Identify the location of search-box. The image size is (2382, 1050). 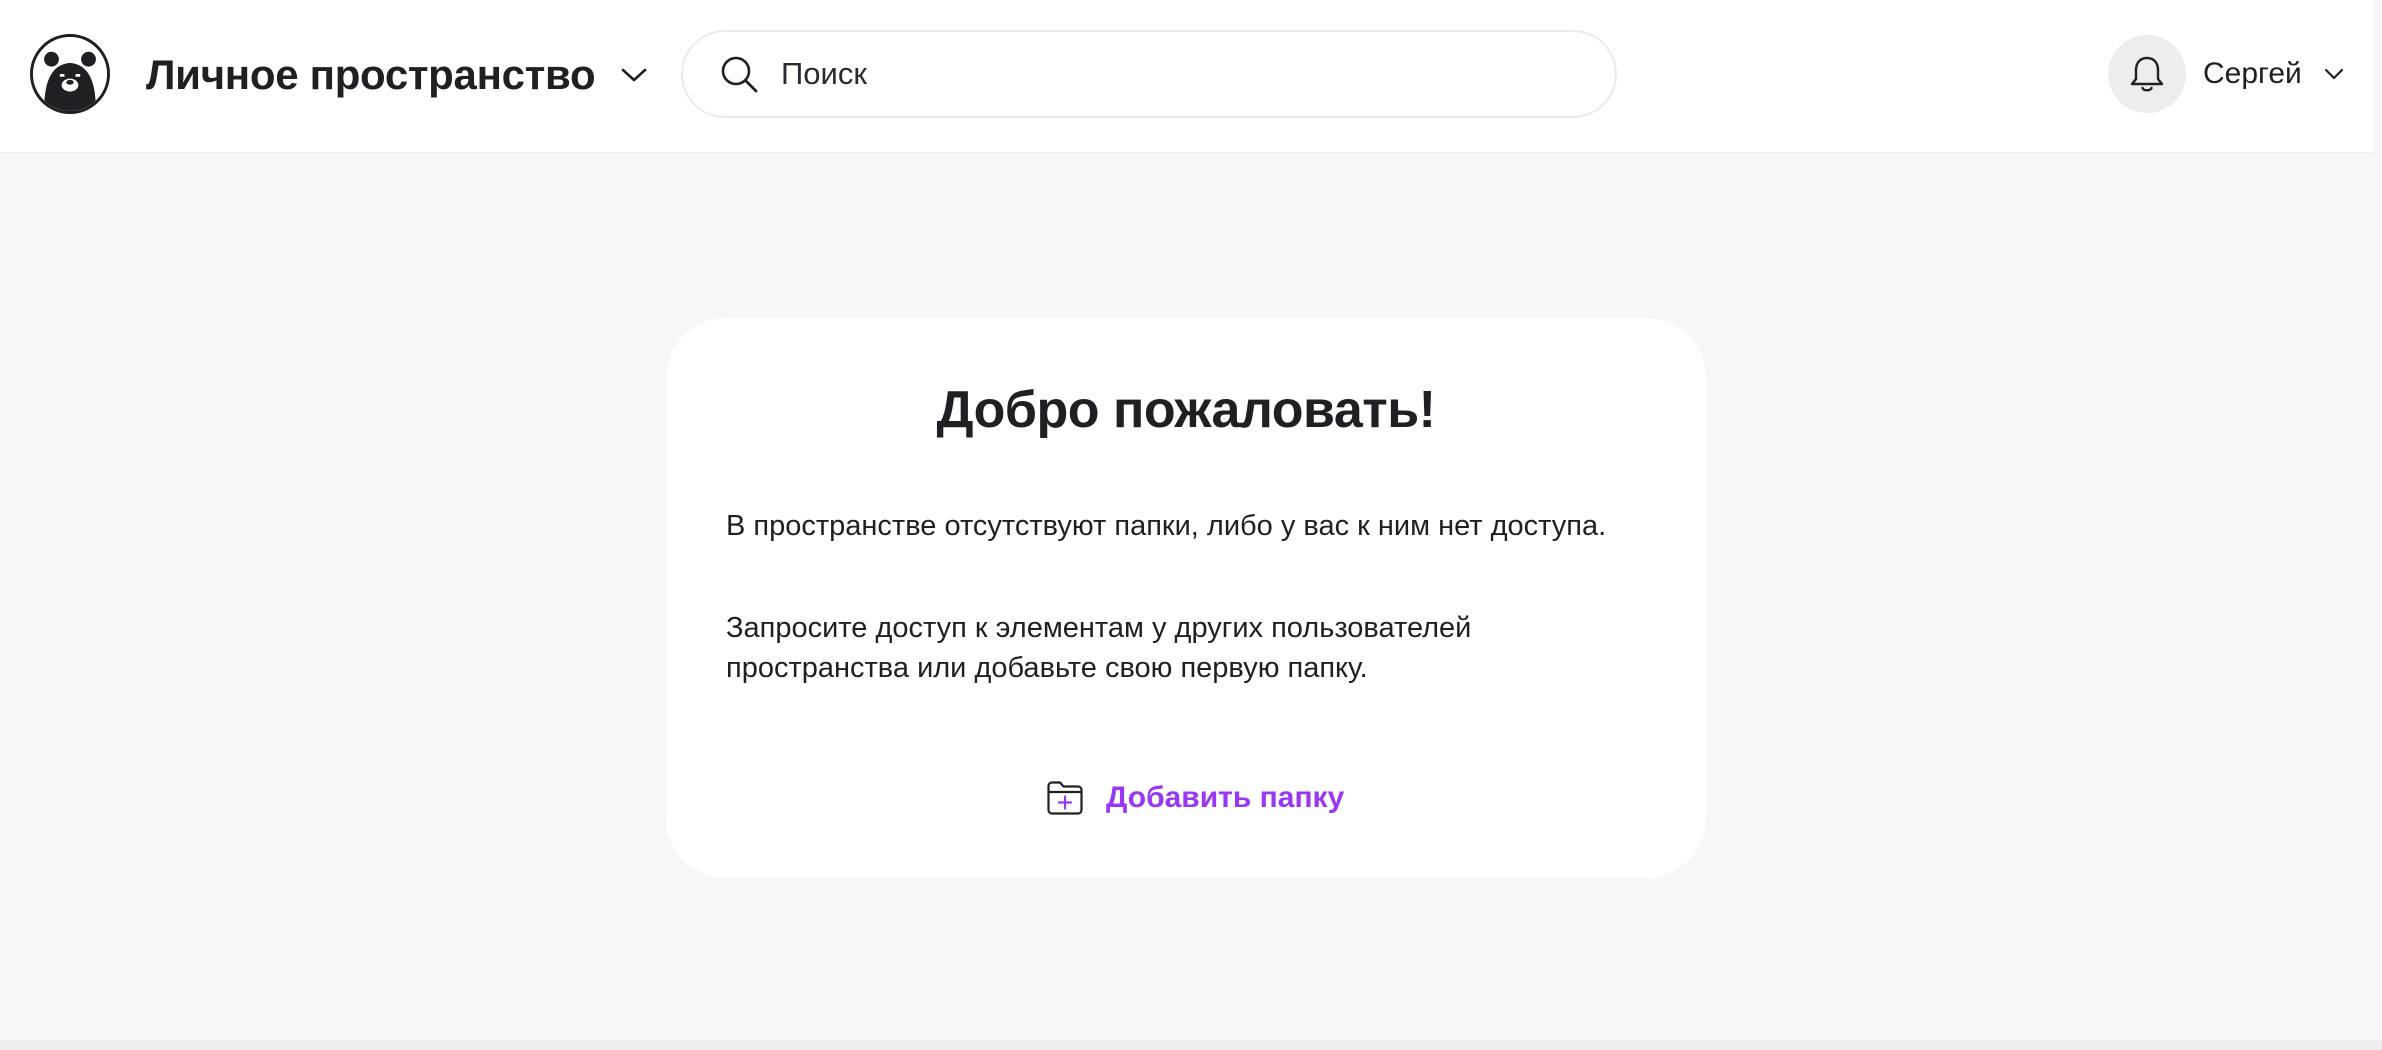
(1149, 74).